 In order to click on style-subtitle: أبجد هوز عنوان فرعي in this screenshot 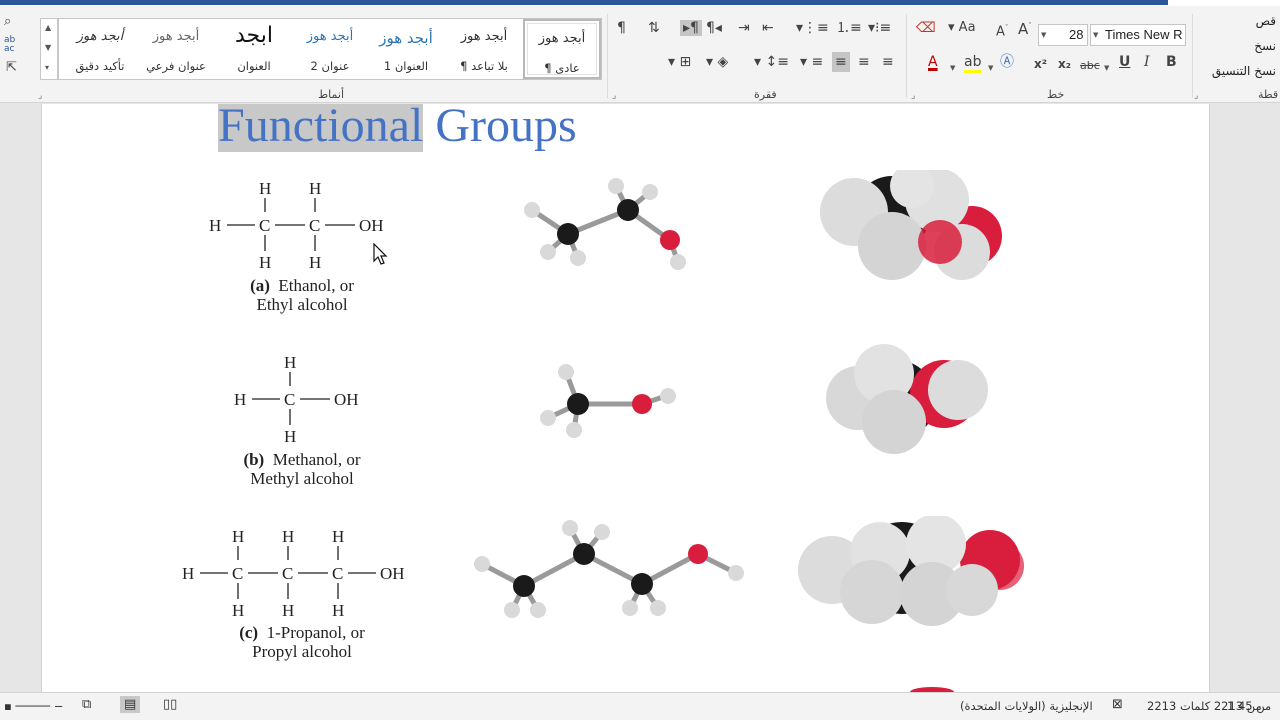, I will do `click(176, 49)`.